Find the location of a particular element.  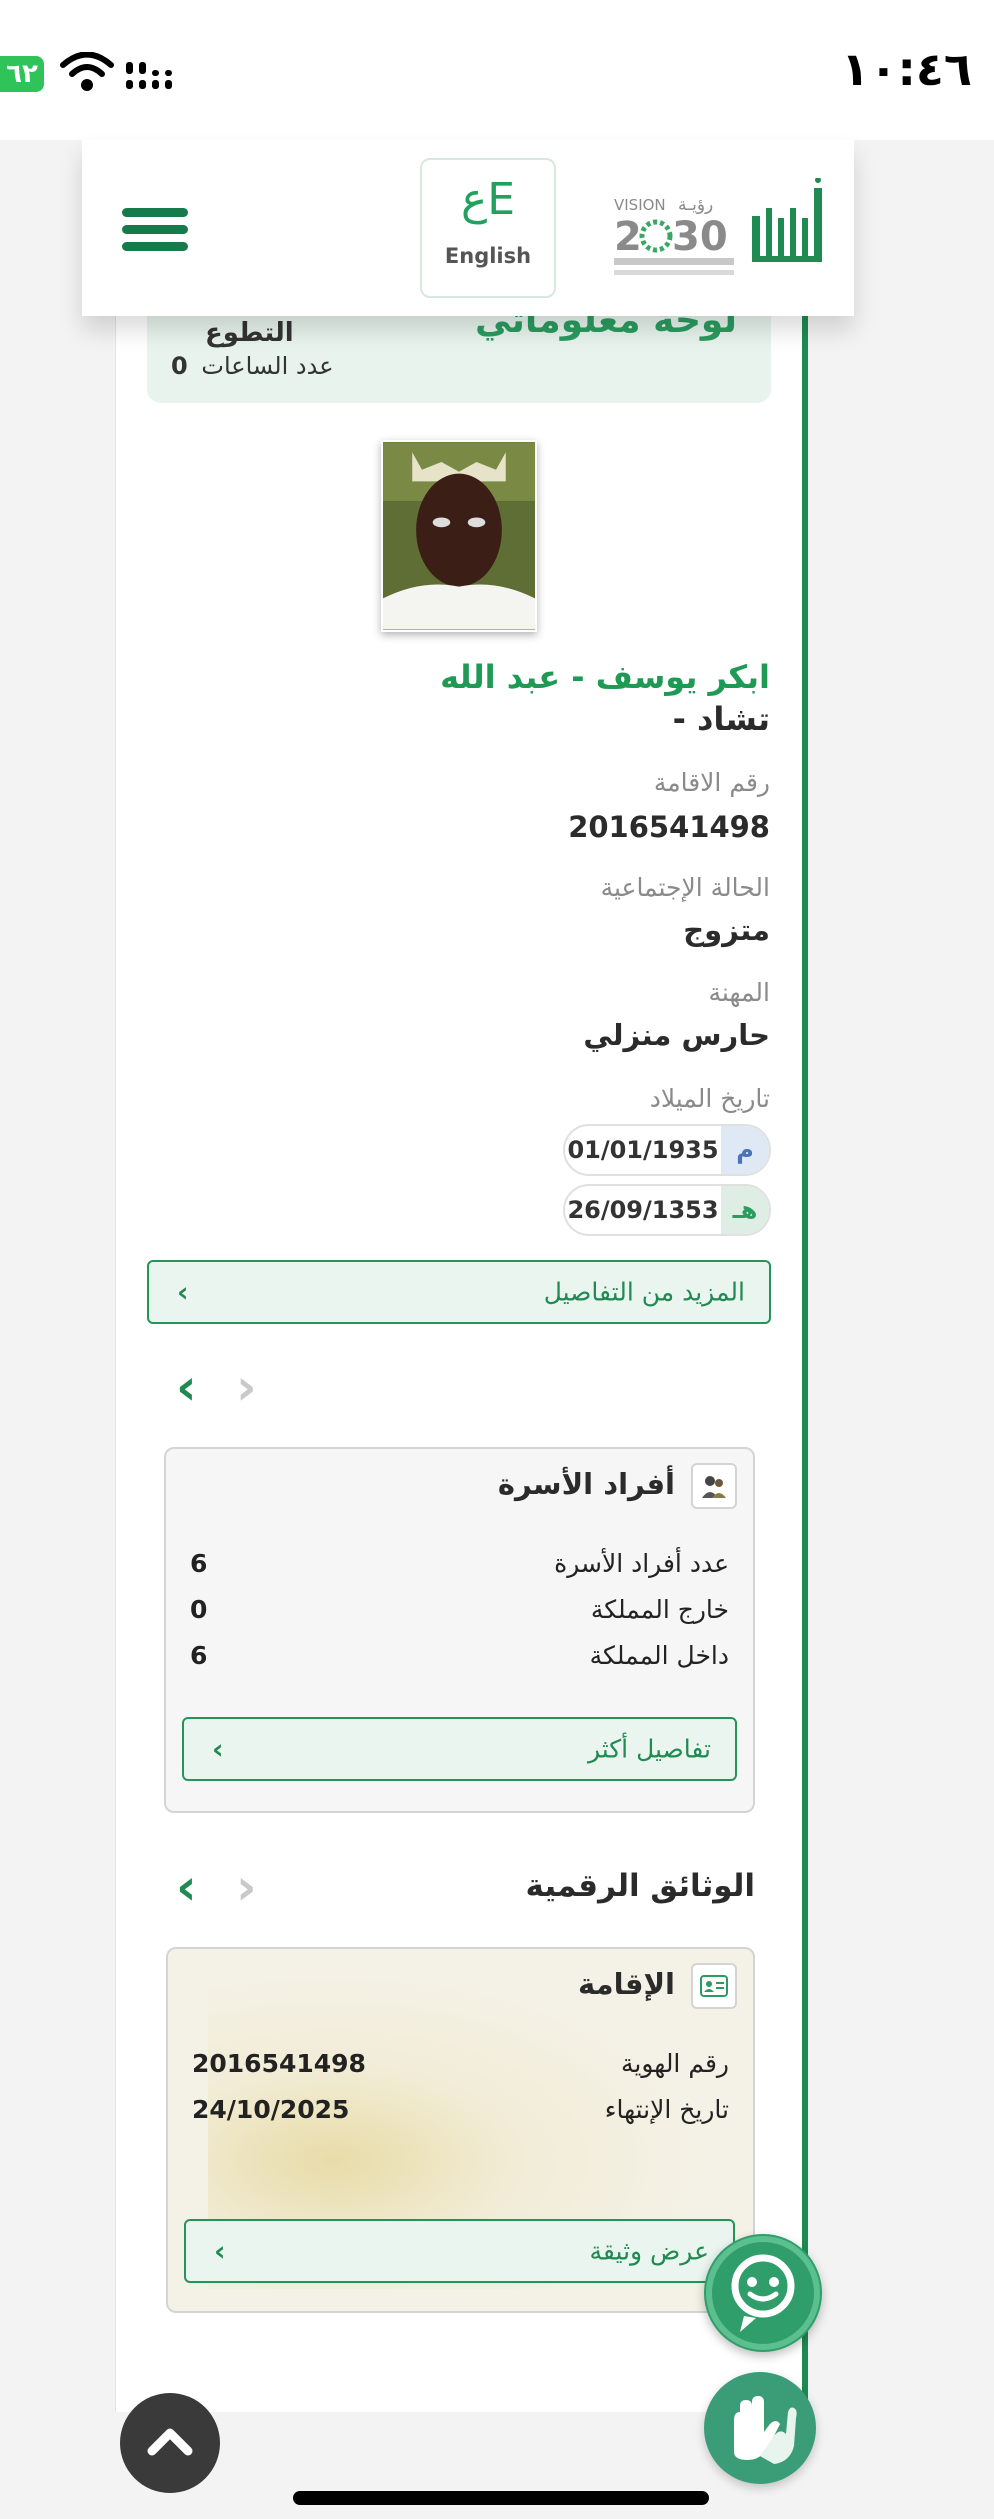

app-header: عE English VISION رؤيـة 2 30 is located at coordinates (468, 228).